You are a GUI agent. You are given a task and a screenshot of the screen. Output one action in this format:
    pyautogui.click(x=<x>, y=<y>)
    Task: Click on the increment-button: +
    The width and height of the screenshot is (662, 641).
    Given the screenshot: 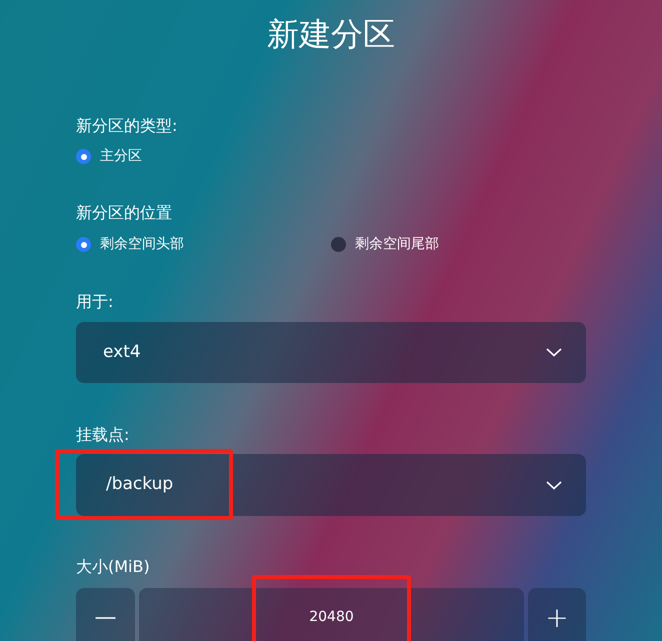 What is the action you would take?
    pyautogui.click(x=557, y=614)
    